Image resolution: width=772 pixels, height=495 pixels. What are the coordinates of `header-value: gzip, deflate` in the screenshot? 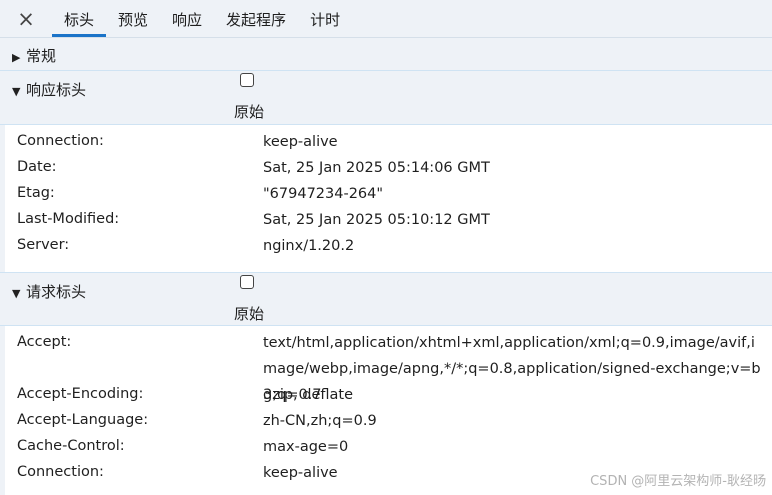 It's located at (308, 395).